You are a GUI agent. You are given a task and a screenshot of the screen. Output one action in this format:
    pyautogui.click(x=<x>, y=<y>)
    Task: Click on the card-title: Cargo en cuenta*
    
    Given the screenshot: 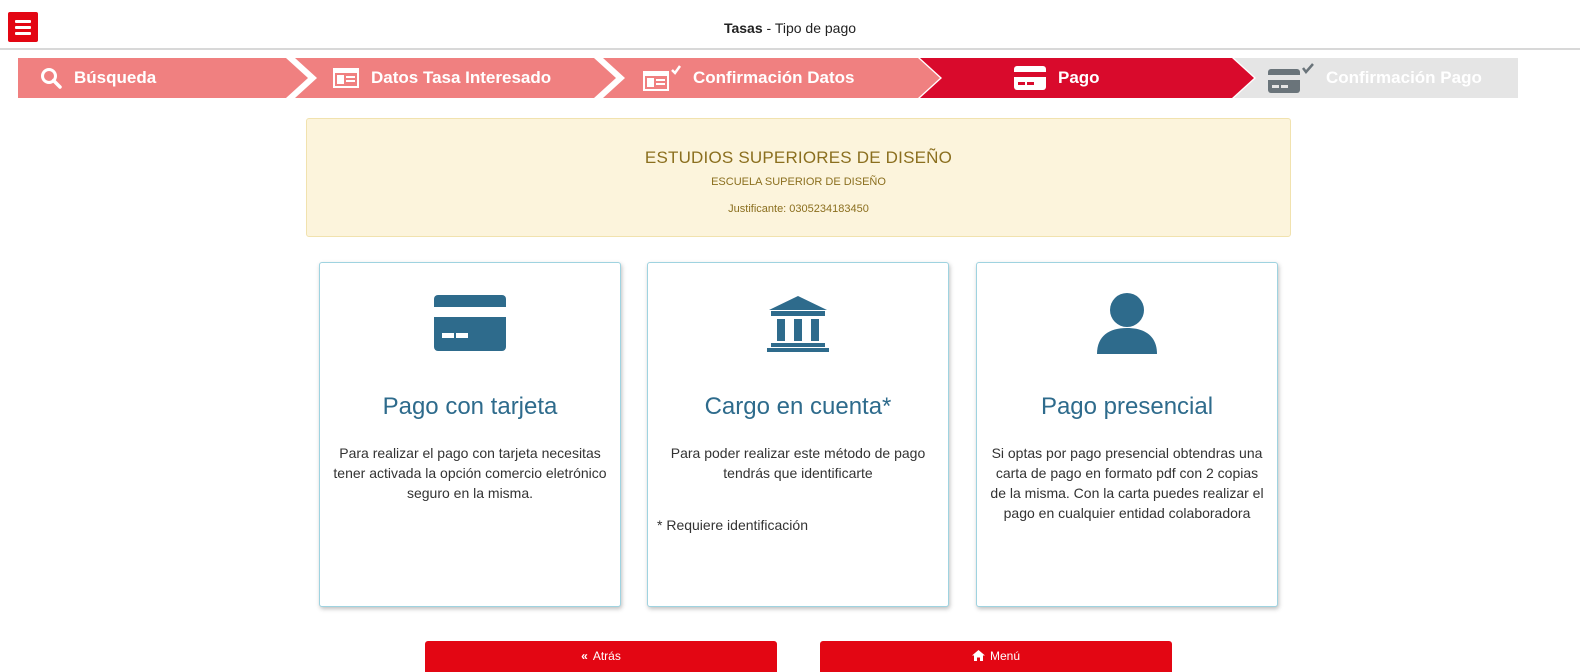 What is the action you would take?
    pyautogui.click(x=798, y=406)
    